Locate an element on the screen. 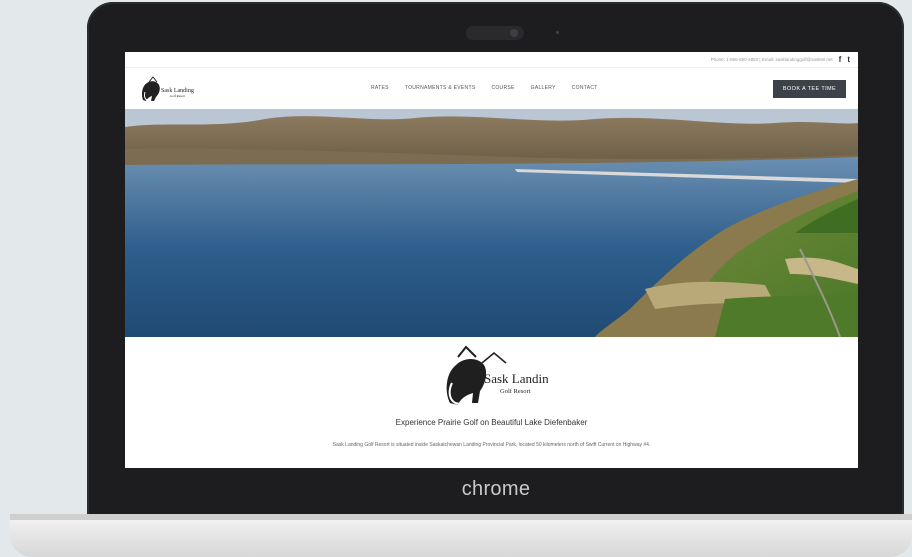 Image resolution: width=912 pixels, height=557 pixels. nav-contact: CONTACT is located at coordinates (585, 88).